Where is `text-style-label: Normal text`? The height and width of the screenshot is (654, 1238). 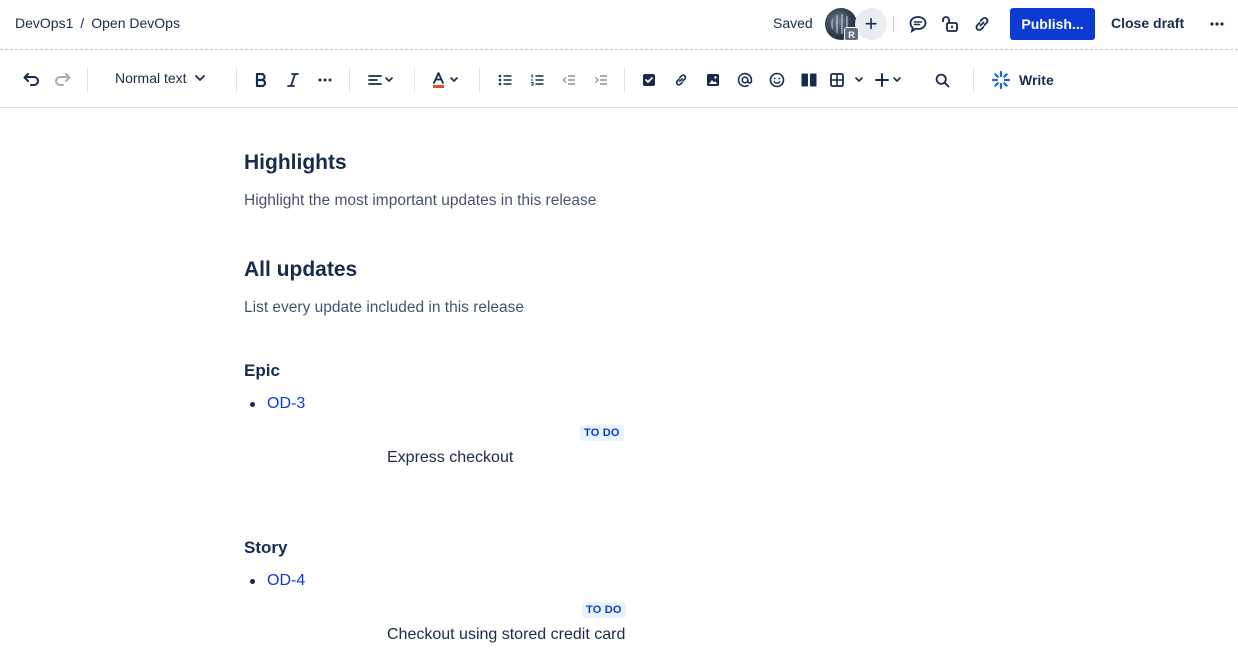
text-style-label: Normal text is located at coordinates (151, 78).